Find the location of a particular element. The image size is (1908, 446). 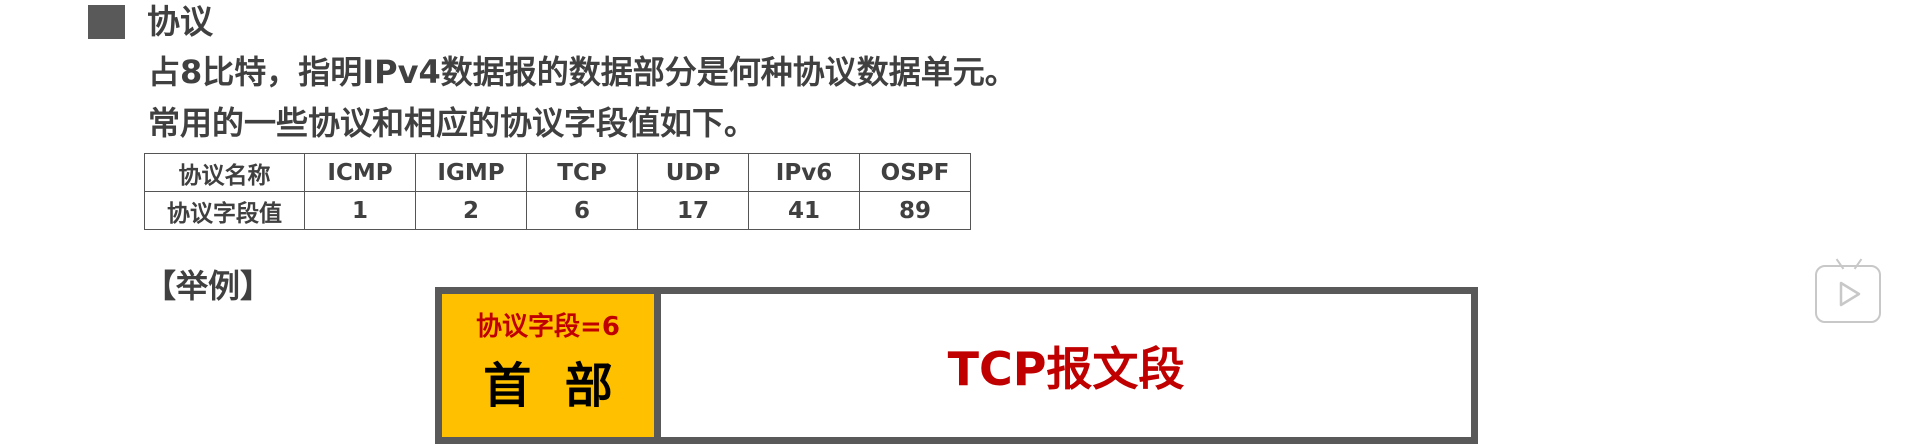

table-row-protocol-names: 协议名称 ICMP IGMP TCP UDP IPv6 OSPF is located at coordinates (557, 172).